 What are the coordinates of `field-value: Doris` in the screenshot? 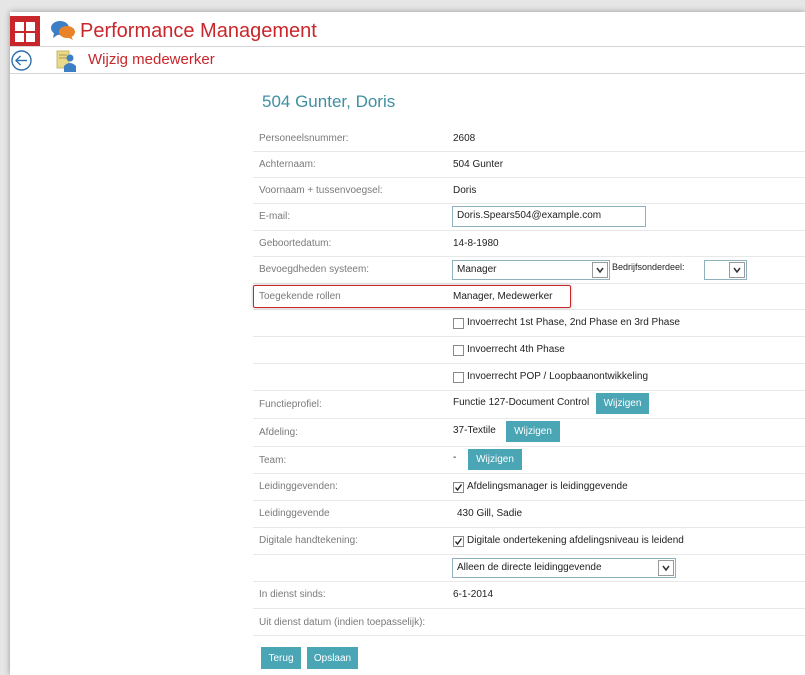 It's located at (465, 190).